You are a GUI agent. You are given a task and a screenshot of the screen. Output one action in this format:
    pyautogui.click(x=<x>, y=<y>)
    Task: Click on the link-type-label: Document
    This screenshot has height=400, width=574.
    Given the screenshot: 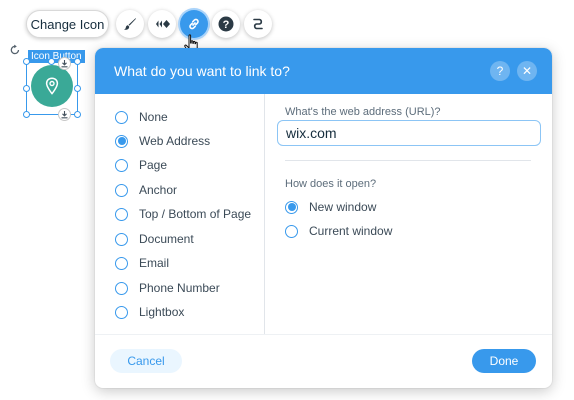 What is the action you would take?
    pyautogui.click(x=166, y=239)
    